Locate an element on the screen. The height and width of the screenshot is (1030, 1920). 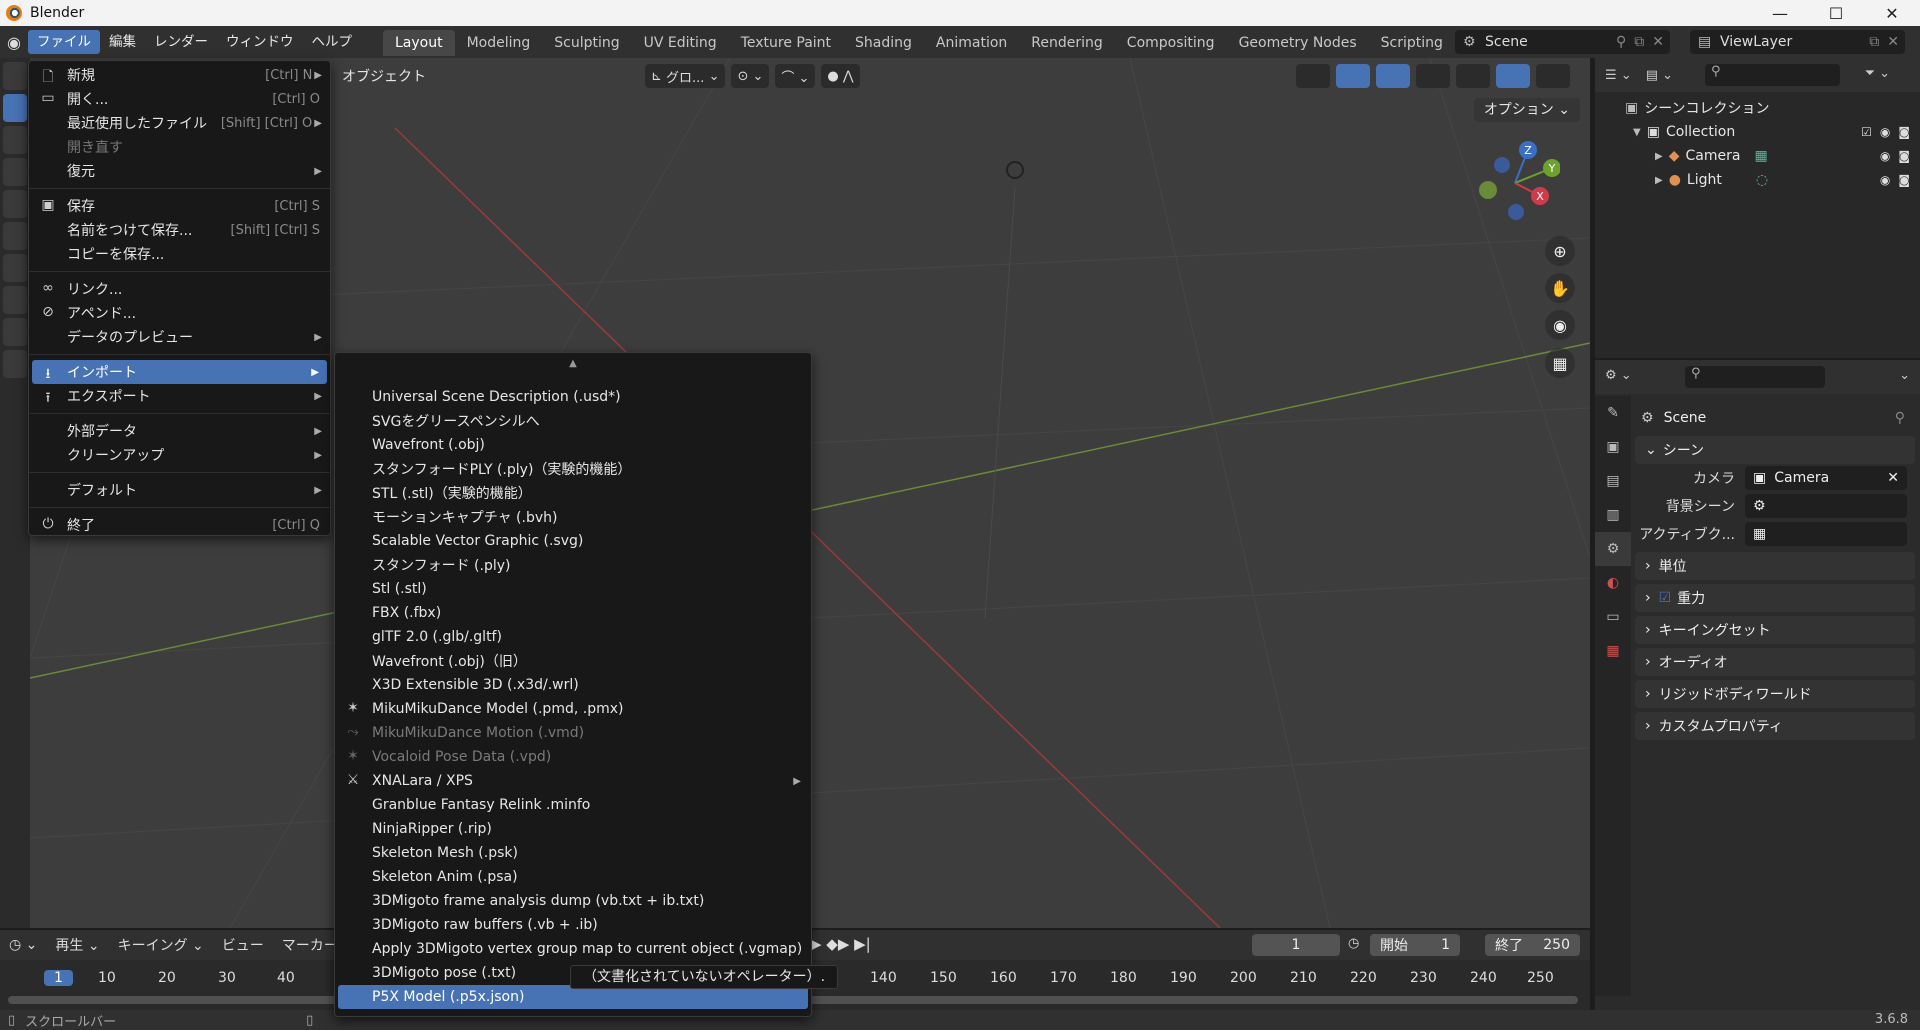
file-menu-item: 復元 ▶ is located at coordinates (179, 171).